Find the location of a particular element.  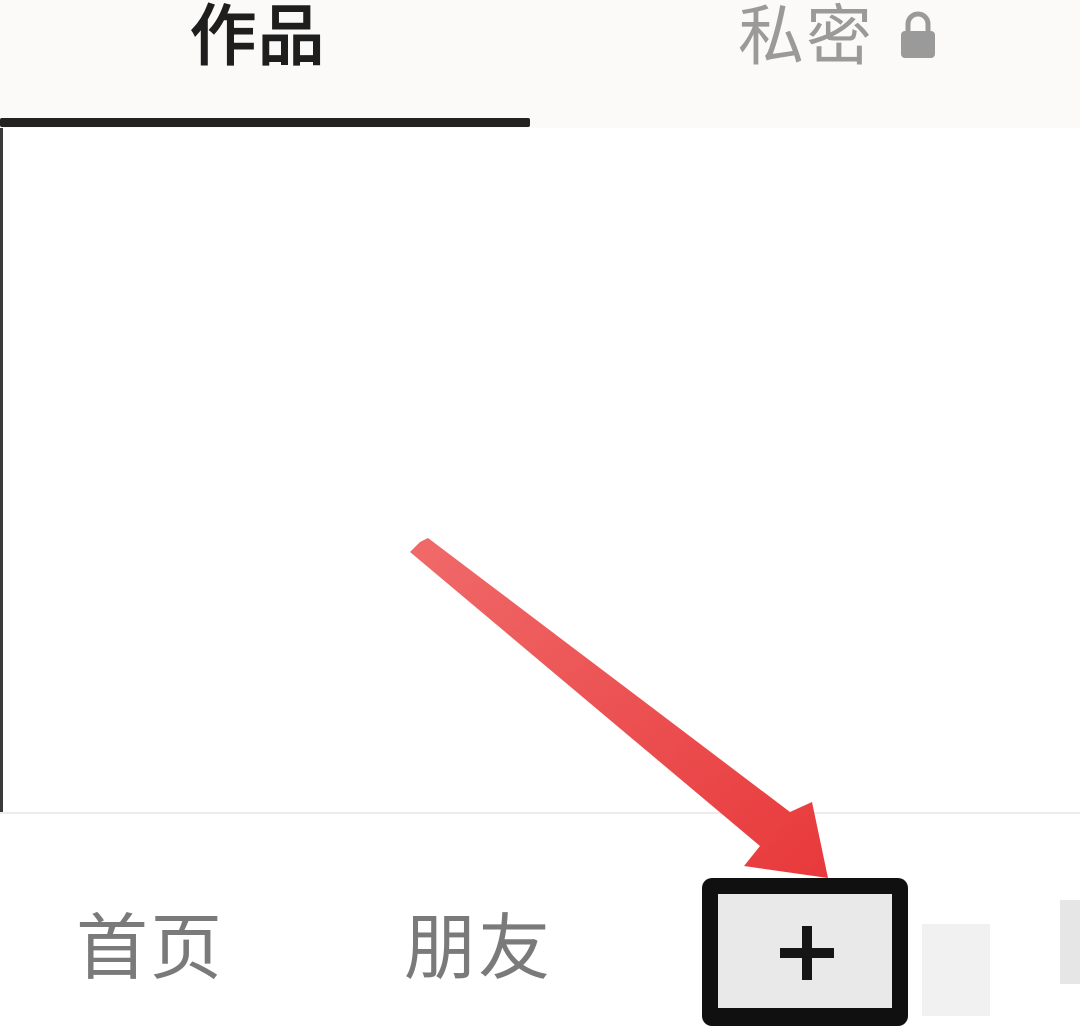

plus-icon is located at coordinates (807, 953).